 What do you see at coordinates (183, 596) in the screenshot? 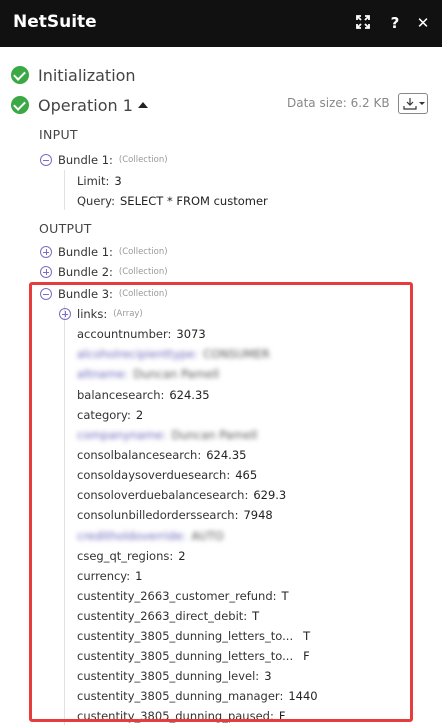
I see `output-field: custentity_2663_customer_refund: T` at bounding box center [183, 596].